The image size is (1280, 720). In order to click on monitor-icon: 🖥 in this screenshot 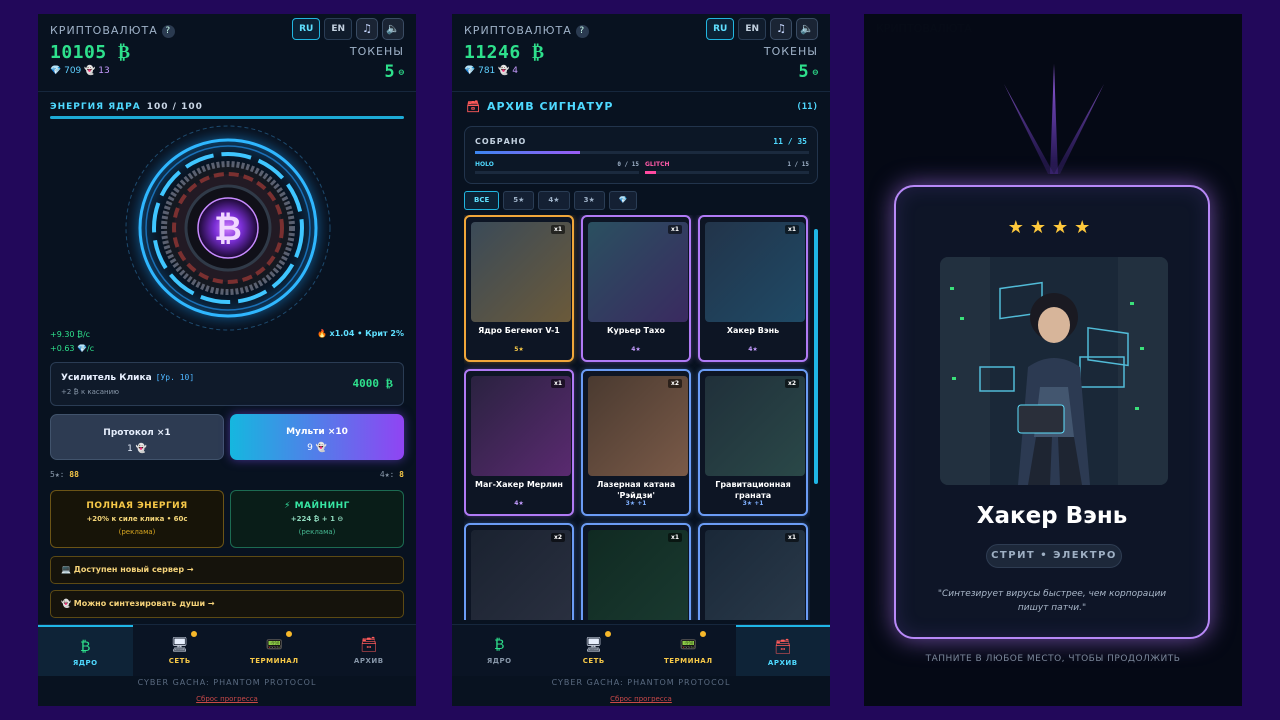, I will do `click(179, 645)`.